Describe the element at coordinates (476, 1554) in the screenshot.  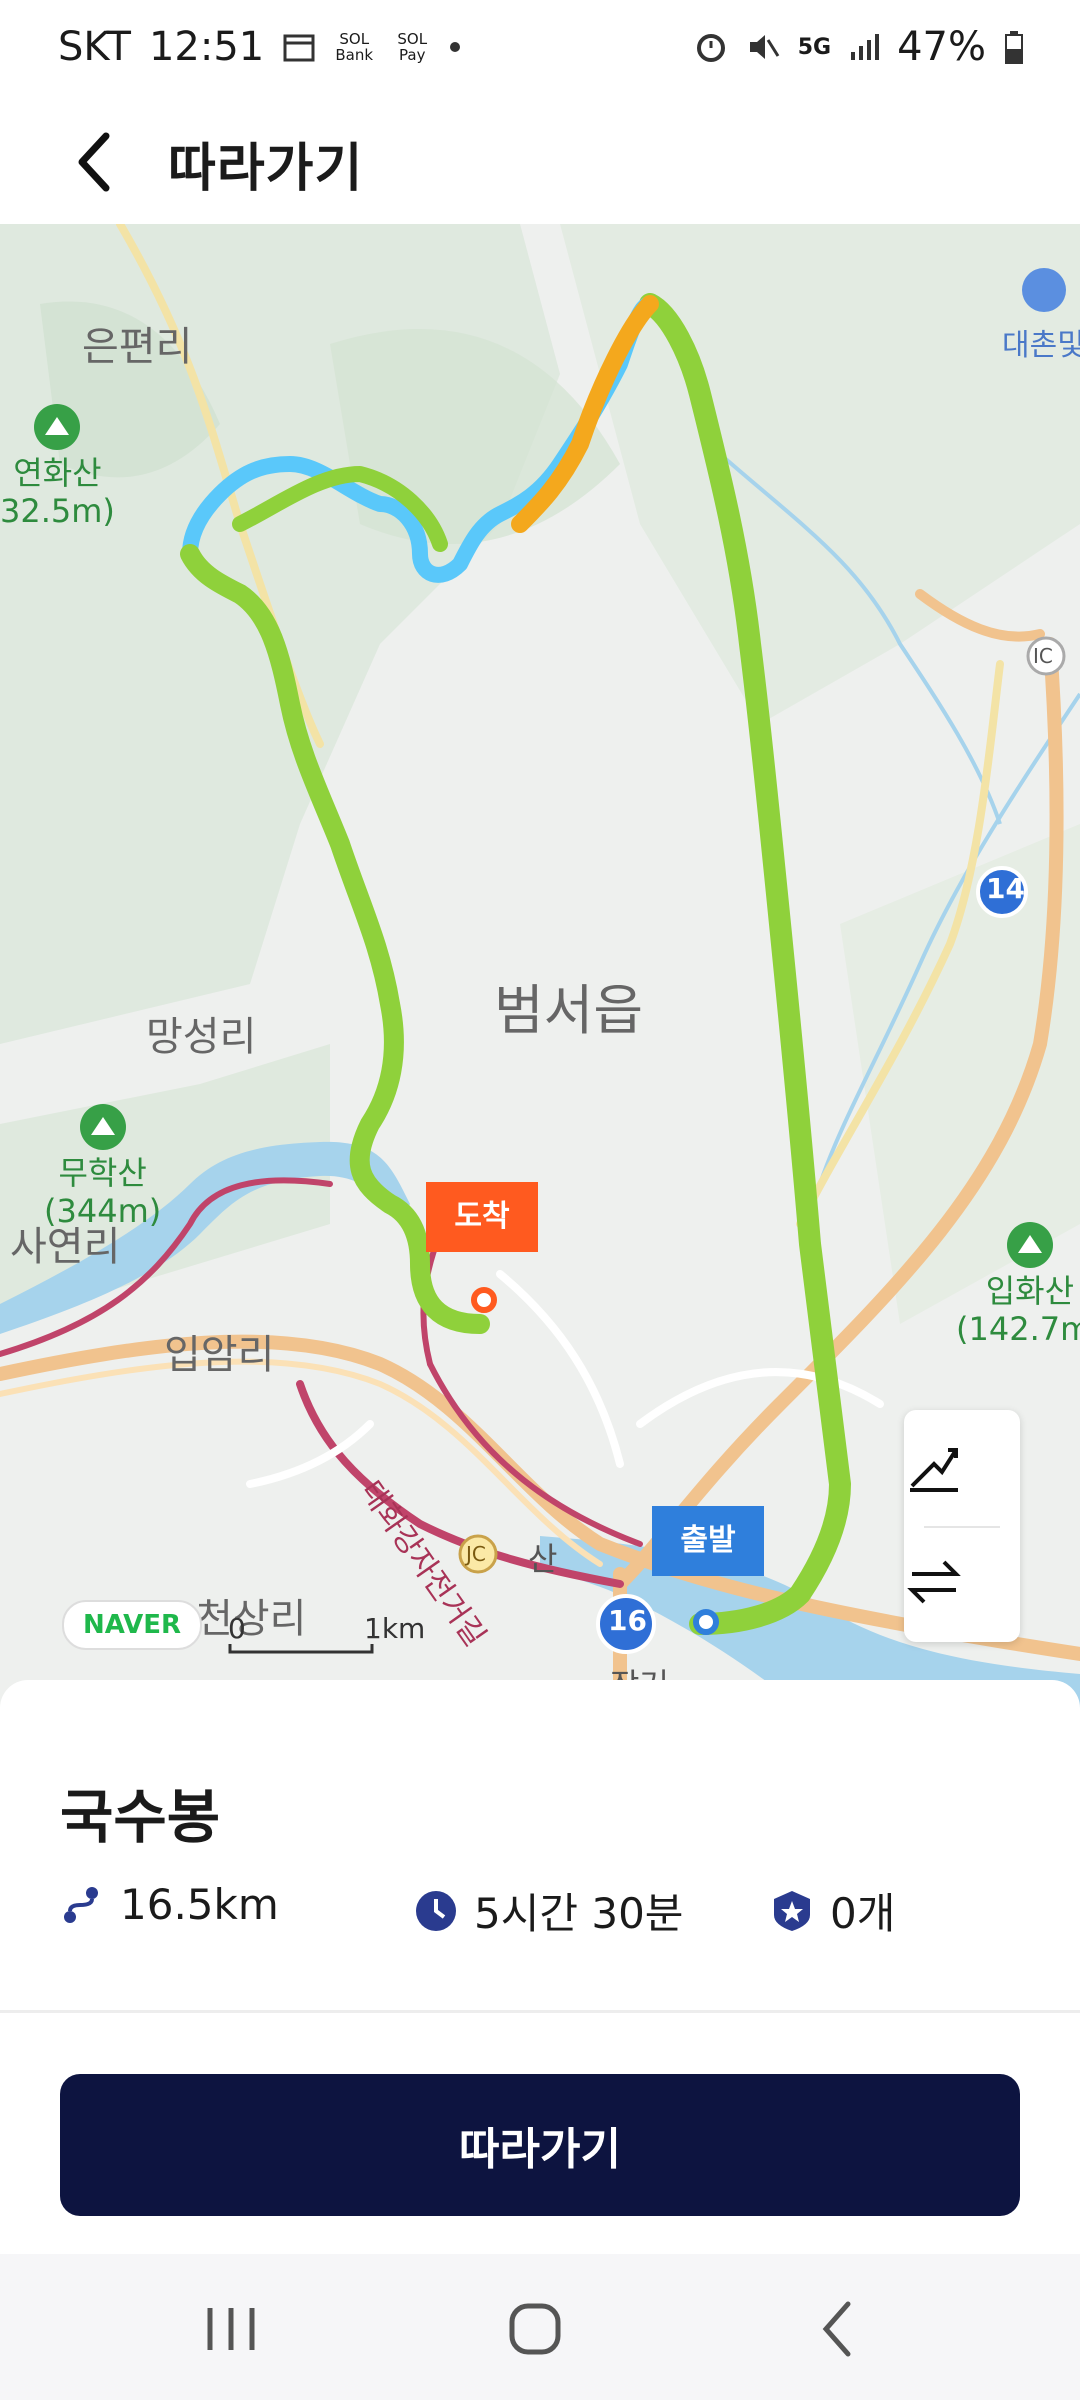
I see `jc-label: JC` at that location.